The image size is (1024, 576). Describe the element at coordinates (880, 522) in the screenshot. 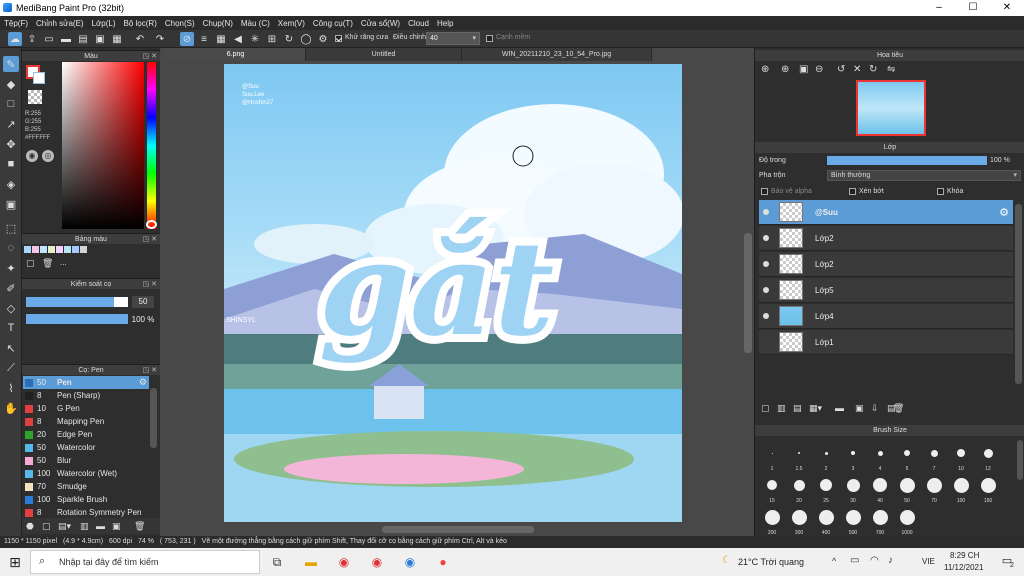

I see `brush-size-preset: 700` at that location.